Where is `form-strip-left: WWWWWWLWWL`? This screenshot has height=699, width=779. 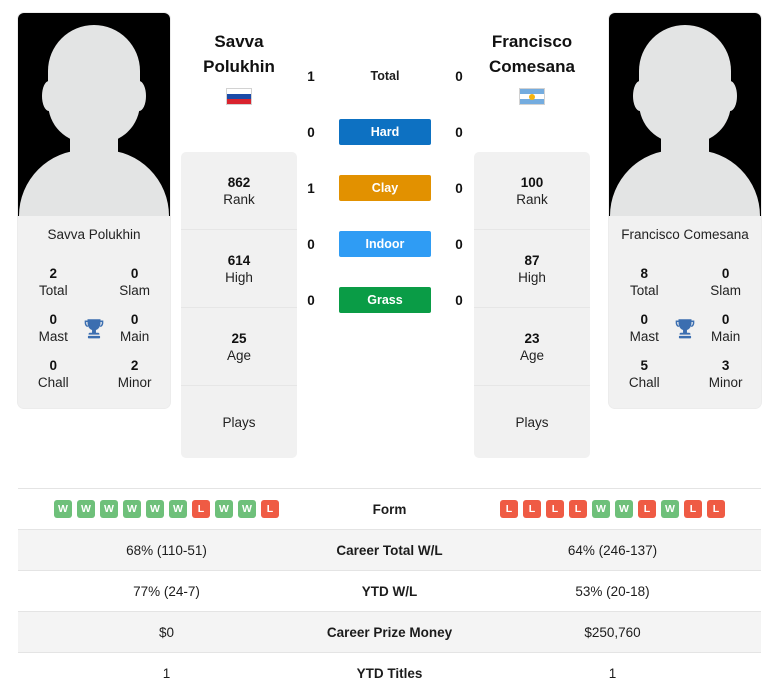 form-strip-left: WWWWWWLWWL is located at coordinates (166, 509).